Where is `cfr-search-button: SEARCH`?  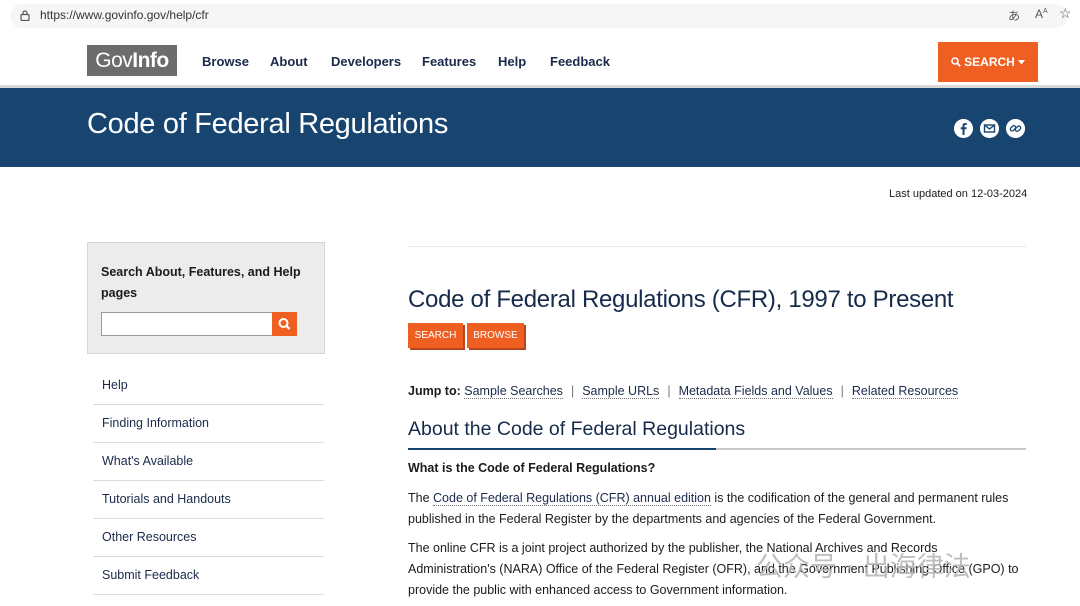
cfr-search-button: SEARCH is located at coordinates (435, 335).